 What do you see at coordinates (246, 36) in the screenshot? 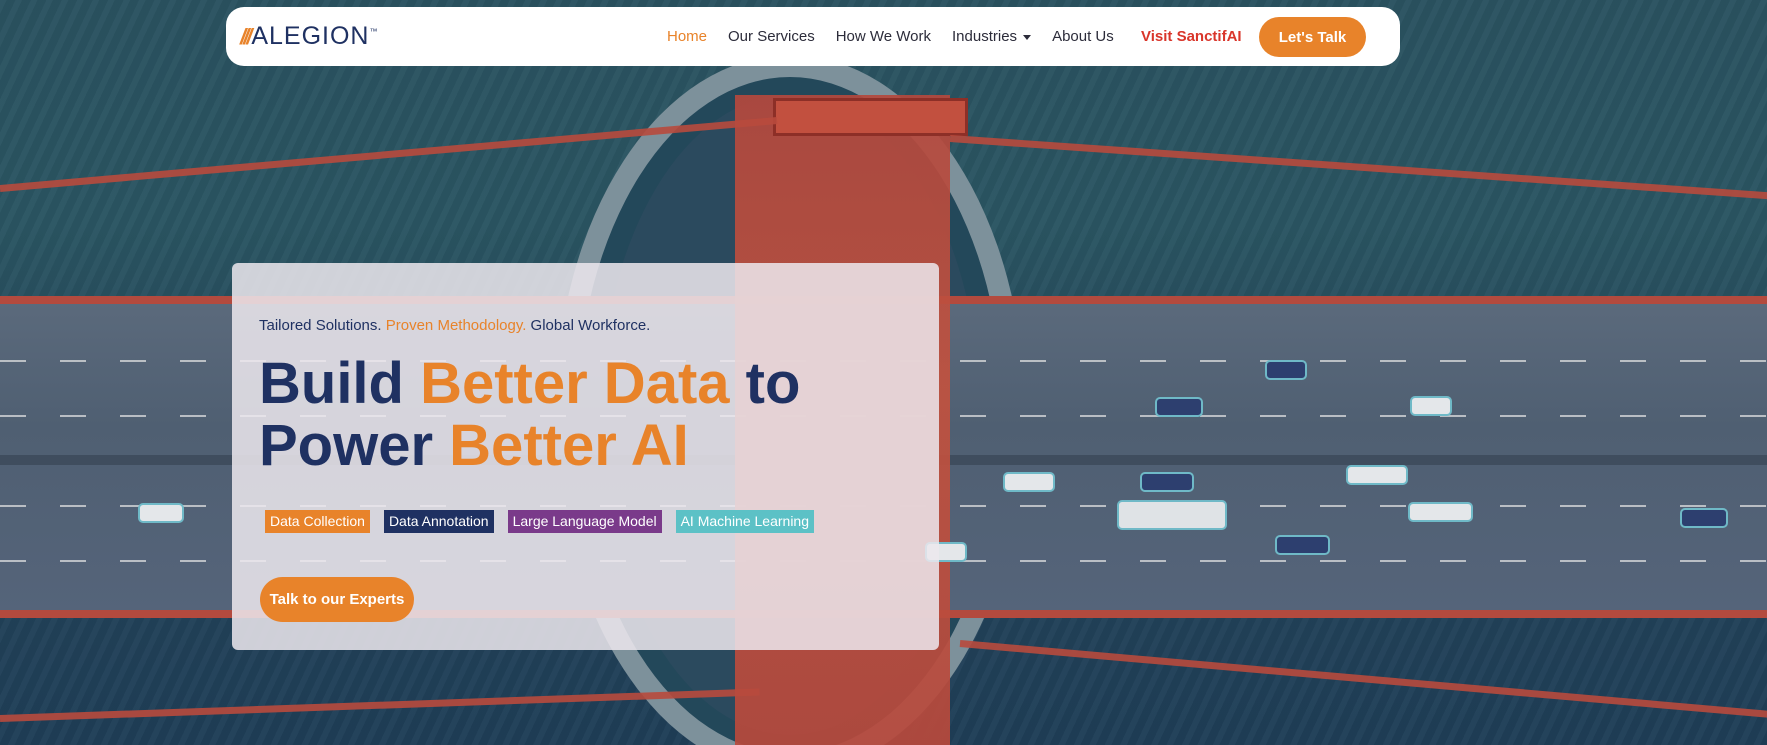
I see `logo-slashes: ///` at bounding box center [246, 36].